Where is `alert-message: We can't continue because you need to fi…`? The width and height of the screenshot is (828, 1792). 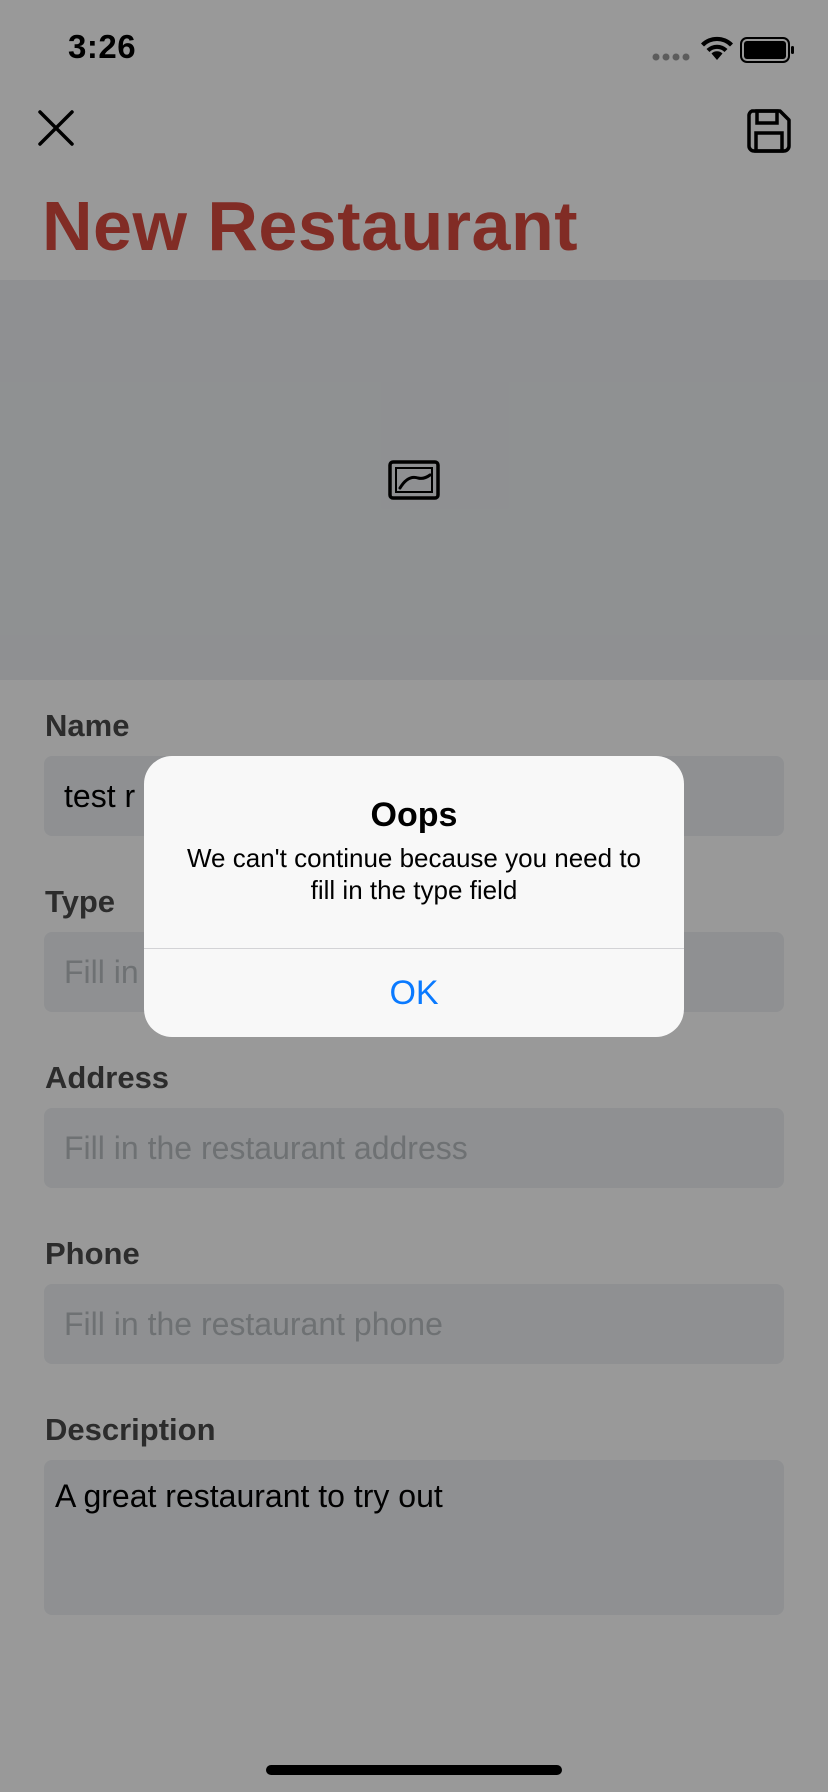
alert-message: We can't continue because you need to fi… is located at coordinates (414, 874).